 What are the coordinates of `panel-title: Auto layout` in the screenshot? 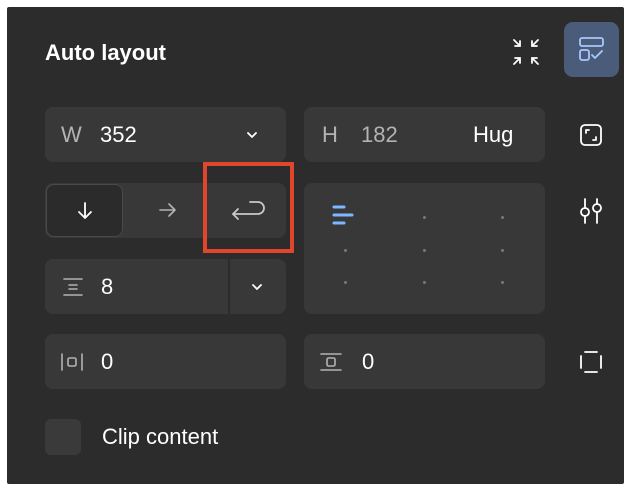 It's located at (105, 52).